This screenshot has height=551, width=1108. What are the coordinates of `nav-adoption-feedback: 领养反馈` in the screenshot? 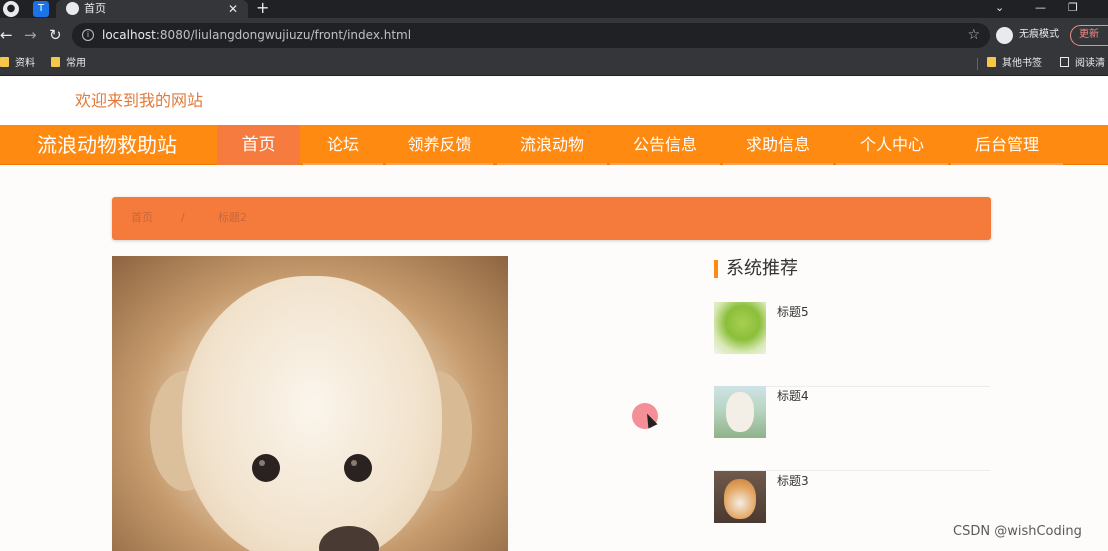 It's located at (439, 145).